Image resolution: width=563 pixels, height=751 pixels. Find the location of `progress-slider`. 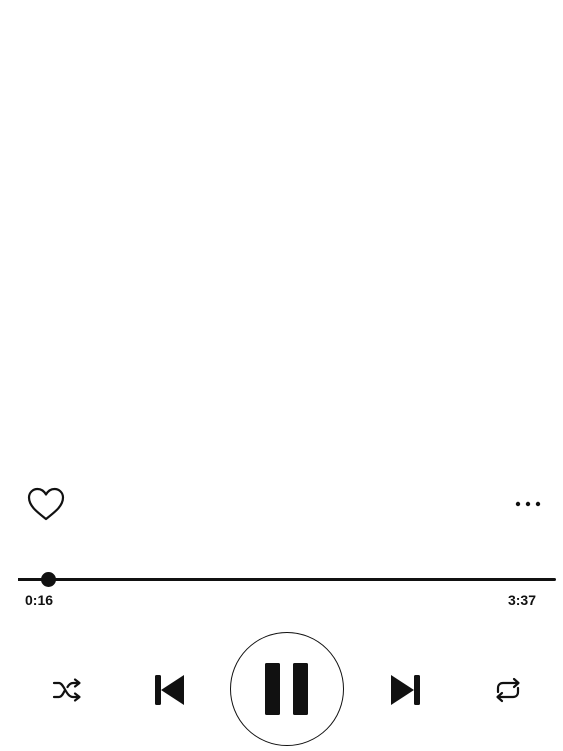

progress-slider is located at coordinates (287, 580).